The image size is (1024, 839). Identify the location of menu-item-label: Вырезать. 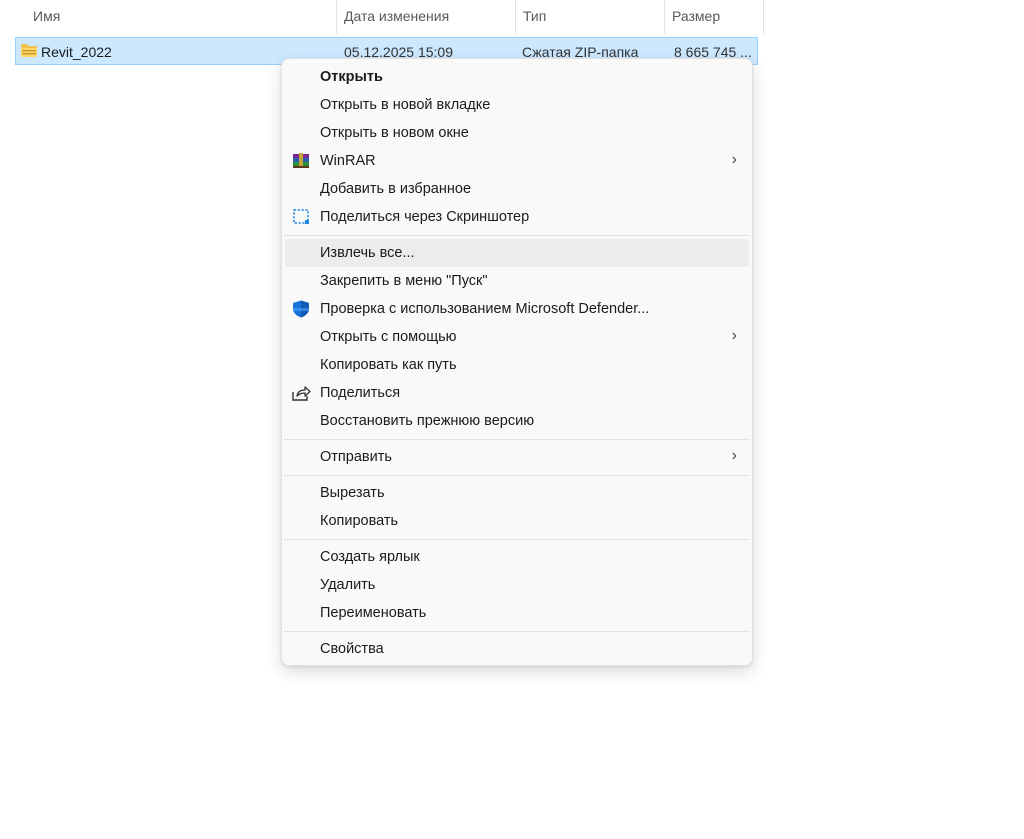
(352, 493).